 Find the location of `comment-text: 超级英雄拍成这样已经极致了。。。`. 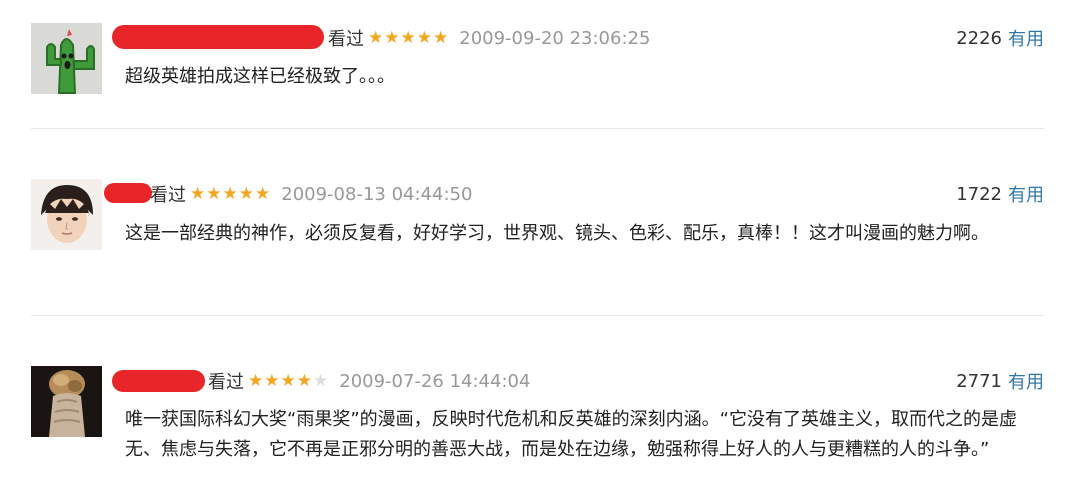

comment-text: 超级英雄拍成这样已经极致了。。。 is located at coordinates (260, 76).